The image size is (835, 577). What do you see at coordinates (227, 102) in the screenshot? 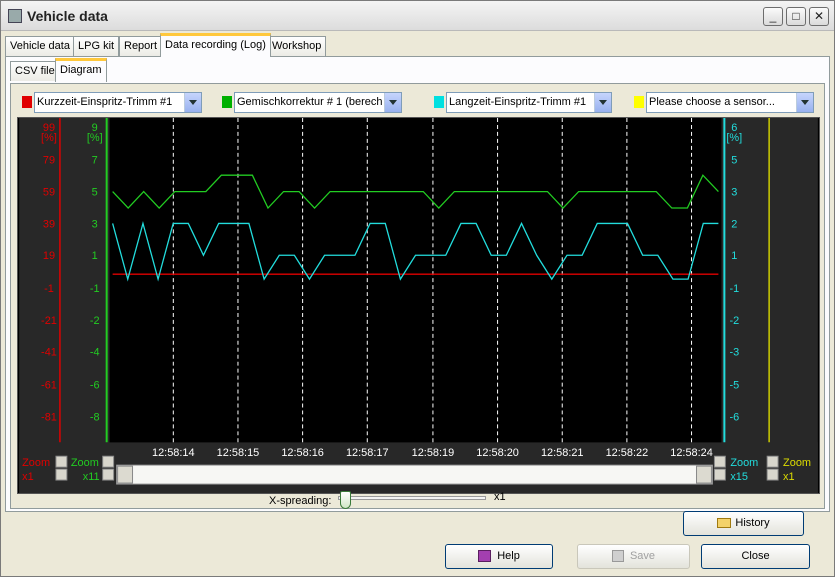
I see `sensor-2-color-swatch` at bounding box center [227, 102].